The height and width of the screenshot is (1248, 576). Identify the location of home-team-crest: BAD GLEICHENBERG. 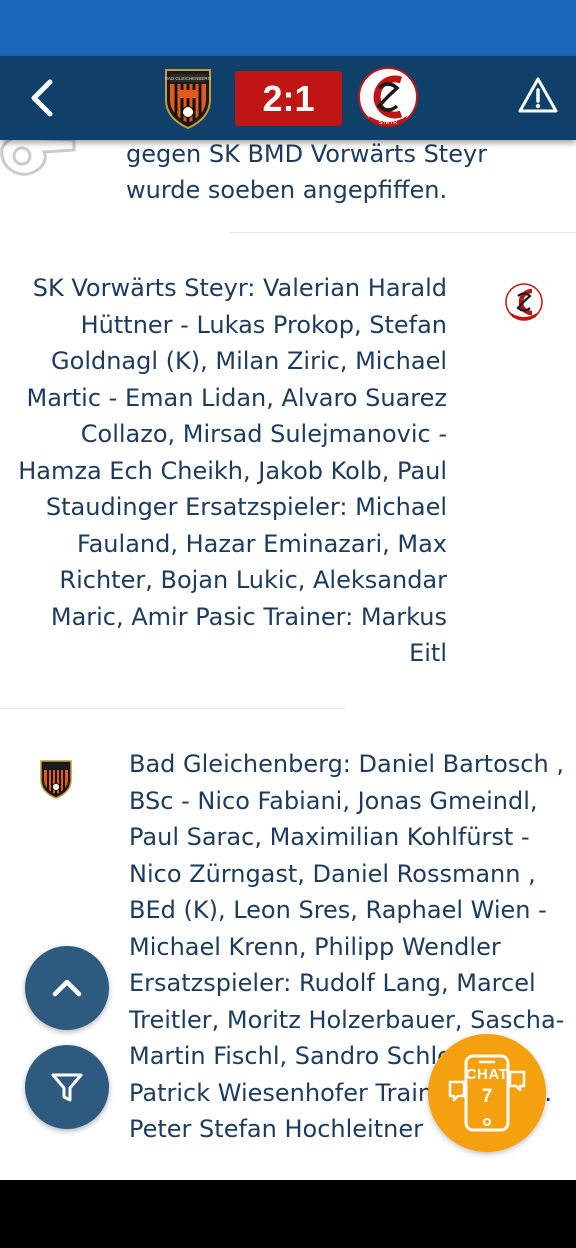
(188, 98).